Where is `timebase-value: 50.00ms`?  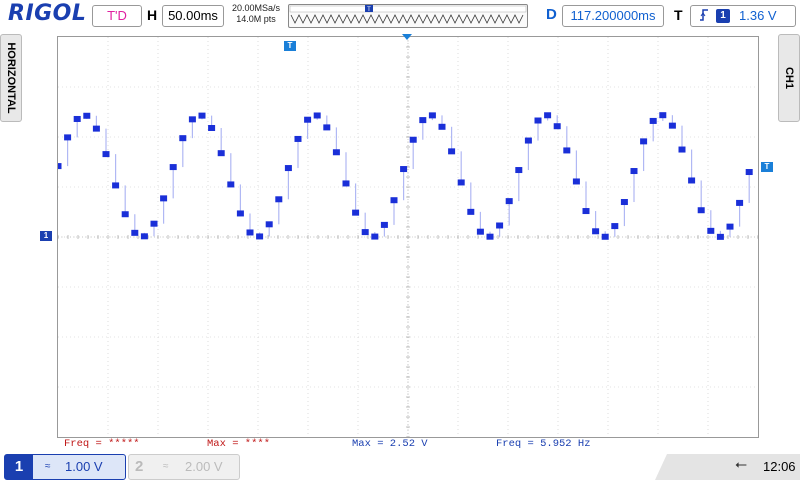 timebase-value: 50.00ms is located at coordinates (193, 16).